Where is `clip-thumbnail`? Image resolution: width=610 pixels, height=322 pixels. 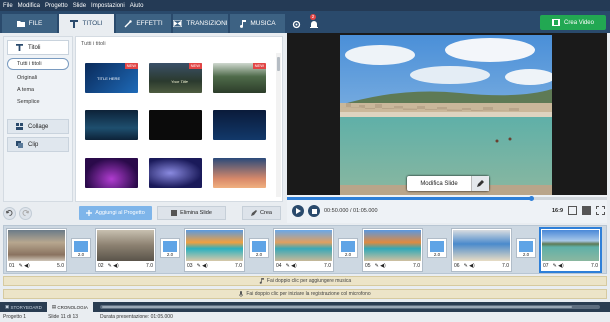
clip-thumbnail is located at coordinates (36, 245).